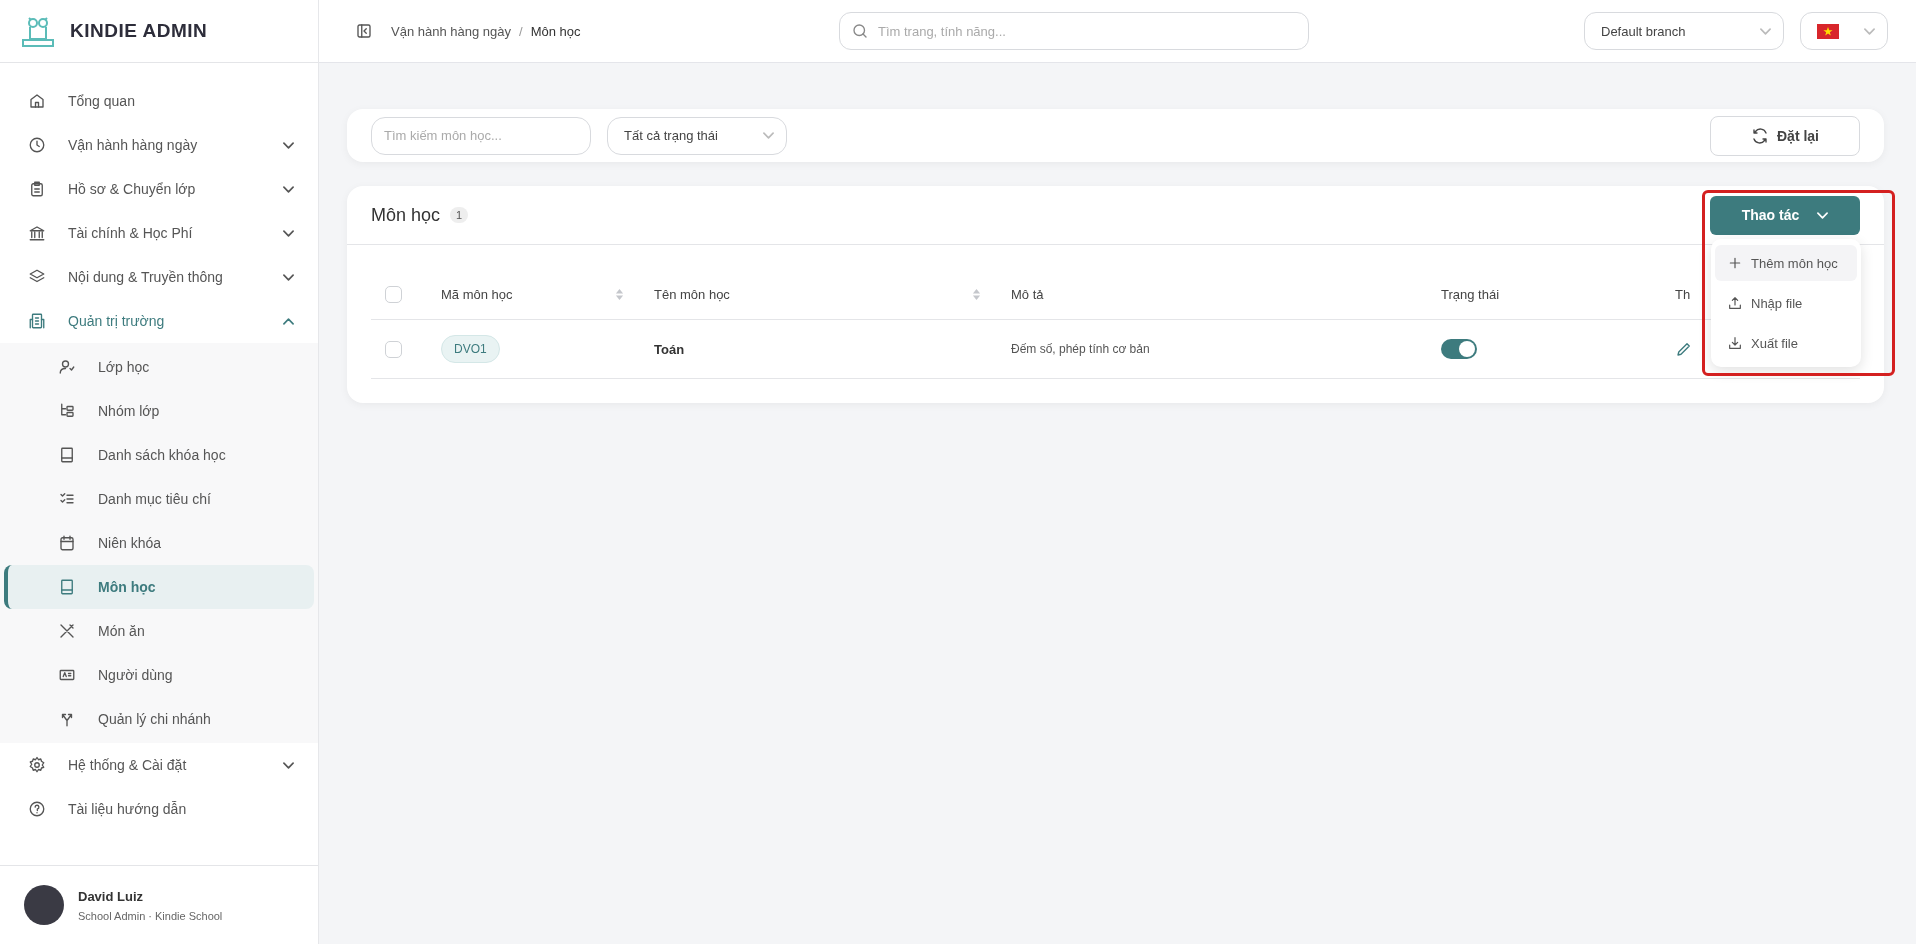 The image size is (1916, 944). Describe the element at coordinates (393, 349) in the screenshot. I see `row-checkbox` at that location.